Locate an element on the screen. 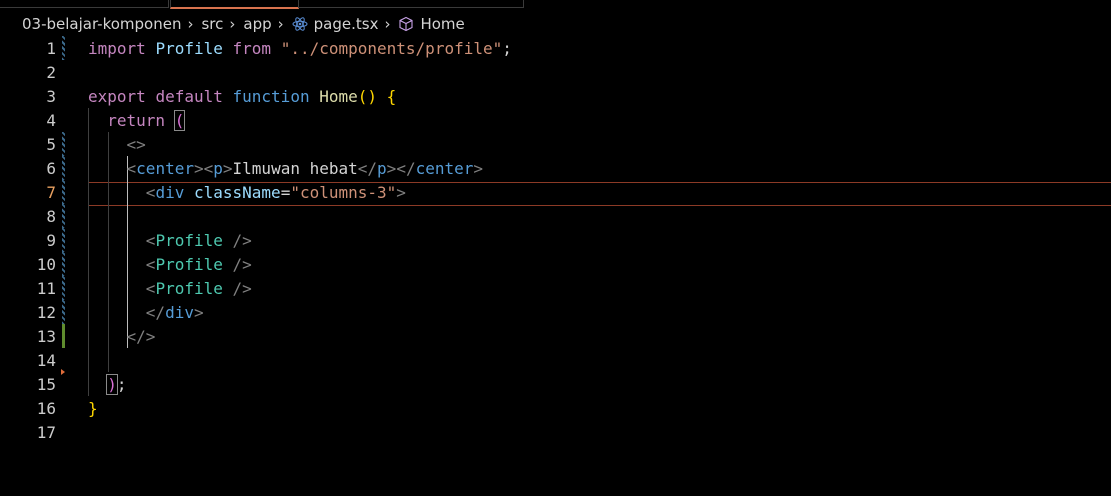 The height and width of the screenshot is (496, 1111). punctuation: } is located at coordinates (93, 408).